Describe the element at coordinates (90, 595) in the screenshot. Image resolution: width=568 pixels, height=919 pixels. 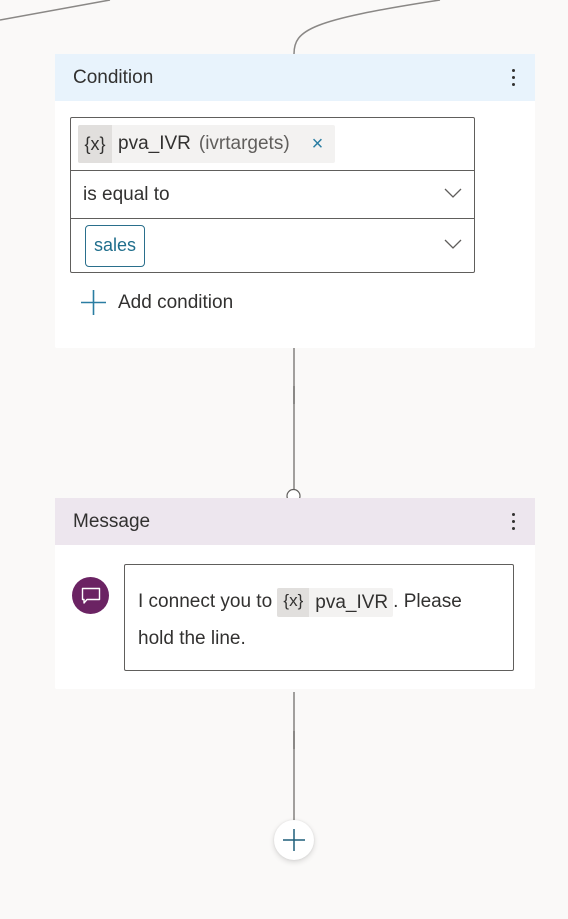
I see `chat-bubble-icon` at that location.